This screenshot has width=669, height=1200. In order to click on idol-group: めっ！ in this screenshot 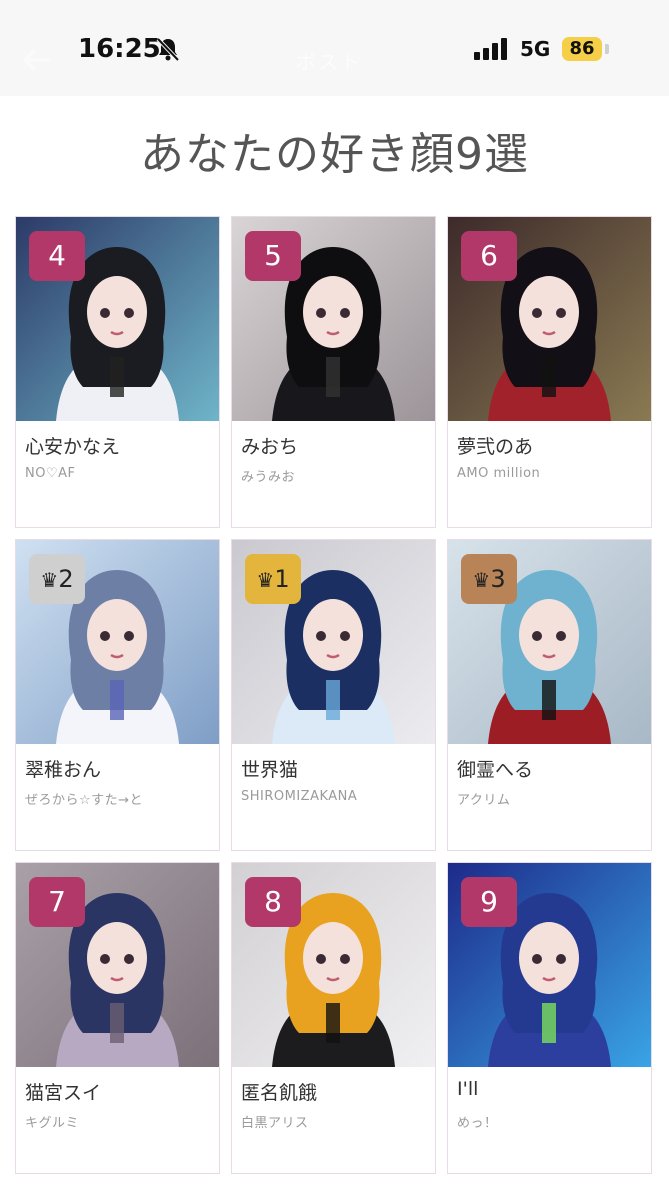, I will do `click(477, 1123)`.